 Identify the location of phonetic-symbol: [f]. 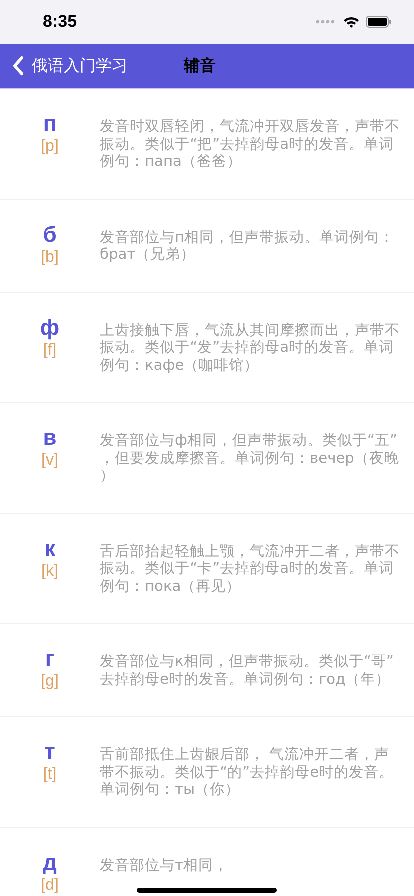
(50, 350).